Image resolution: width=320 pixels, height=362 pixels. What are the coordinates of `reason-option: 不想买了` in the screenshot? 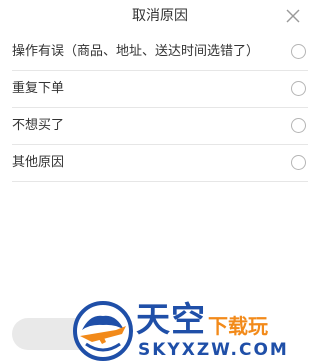 It's located at (160, 126).